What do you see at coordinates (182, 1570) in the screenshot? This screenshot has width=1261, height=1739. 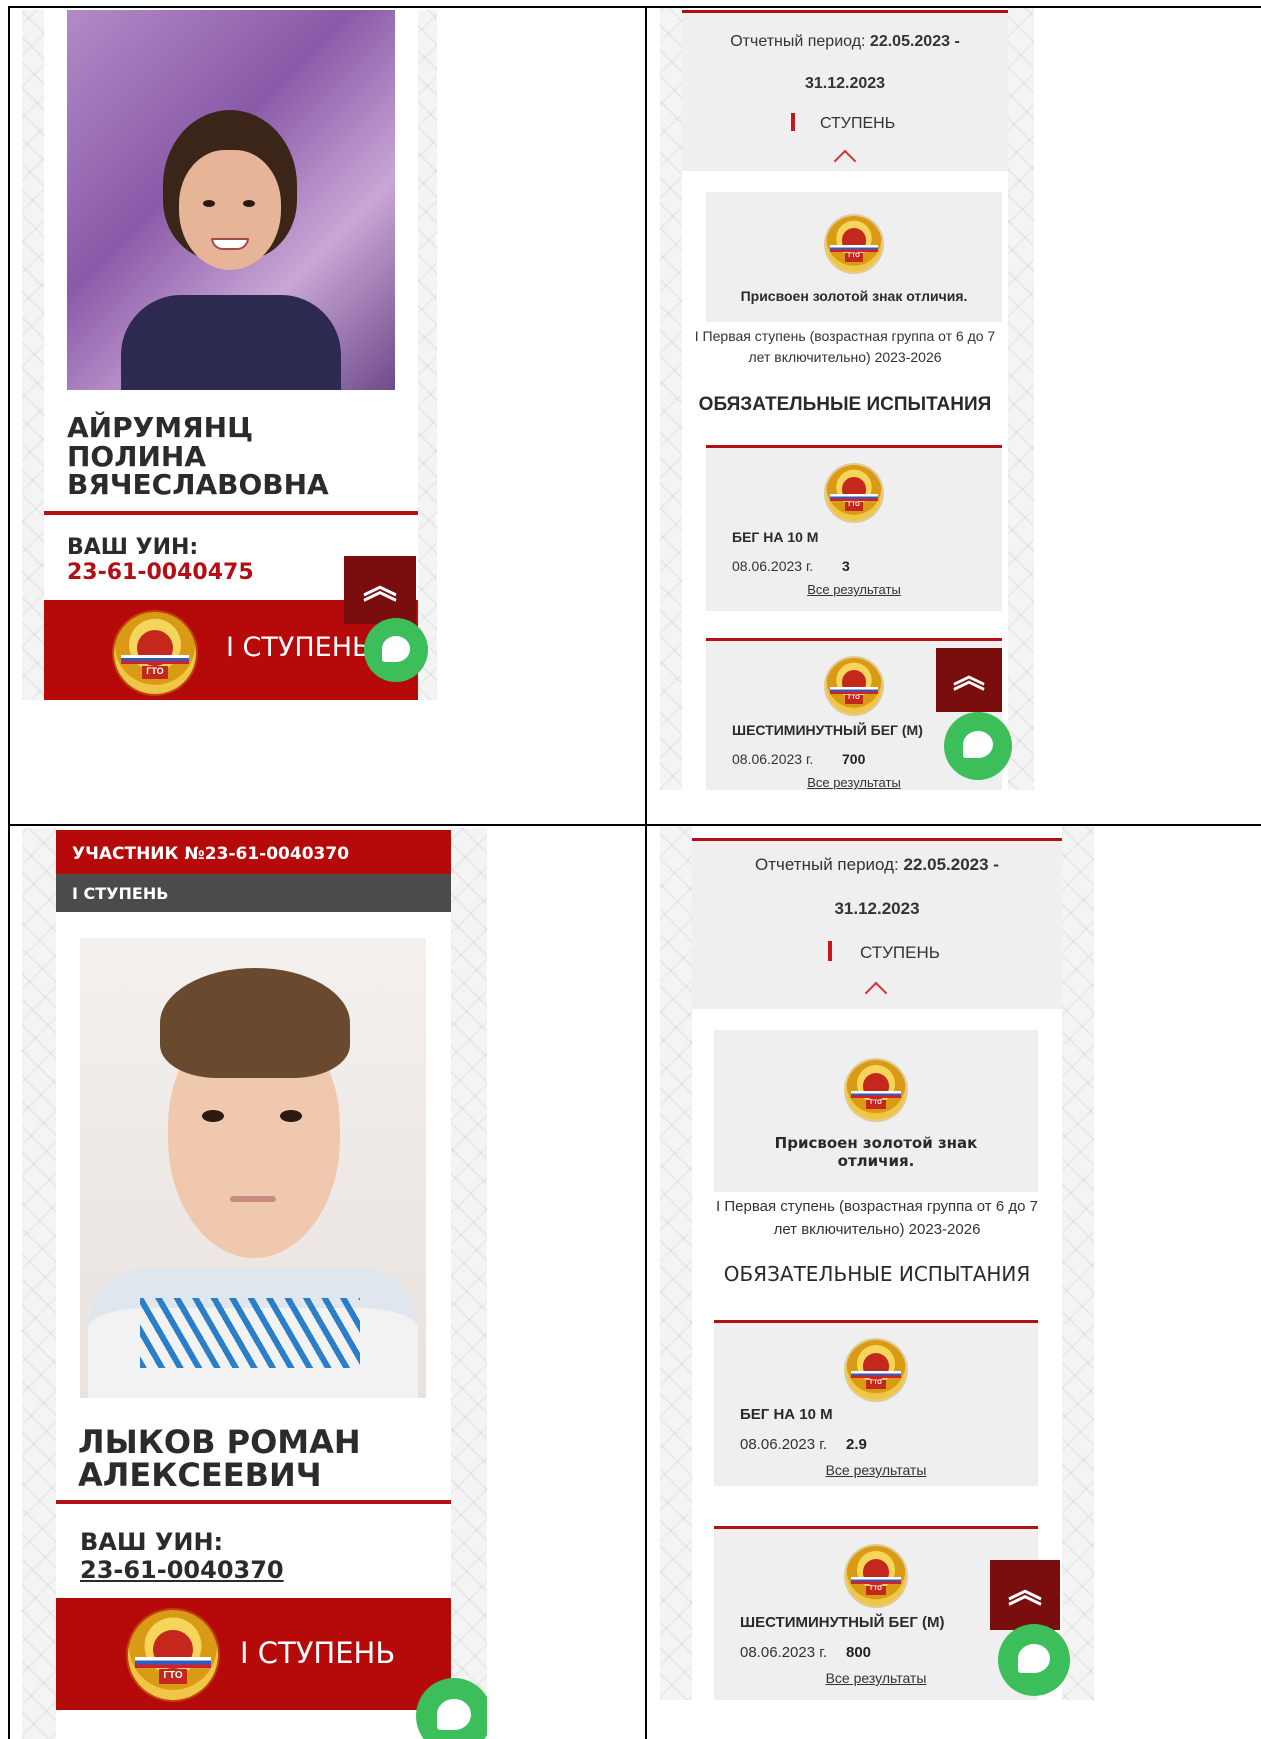 I see `uin-value: 23-61-0040370` at bounding box center [182, 1570].